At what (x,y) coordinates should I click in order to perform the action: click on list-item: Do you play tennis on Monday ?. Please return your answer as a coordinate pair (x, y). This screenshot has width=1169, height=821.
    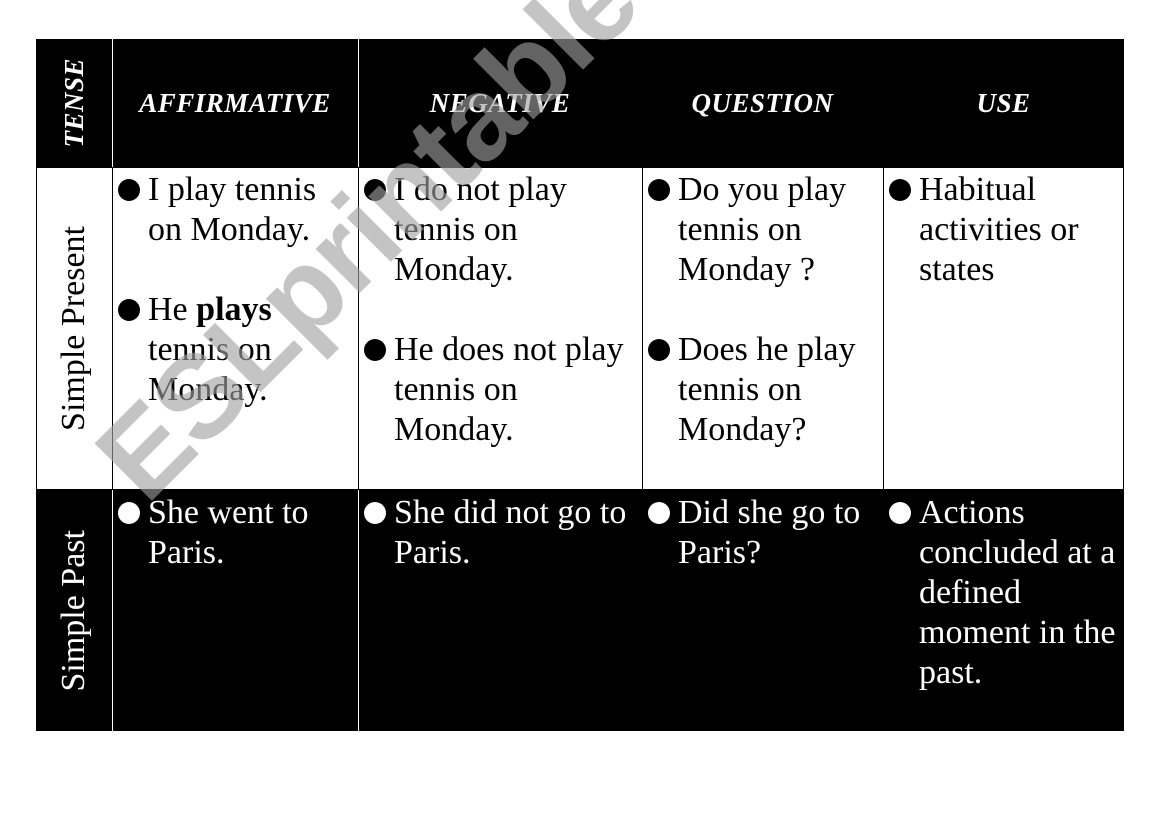
    Looking at the image, I should click on (763, 230).